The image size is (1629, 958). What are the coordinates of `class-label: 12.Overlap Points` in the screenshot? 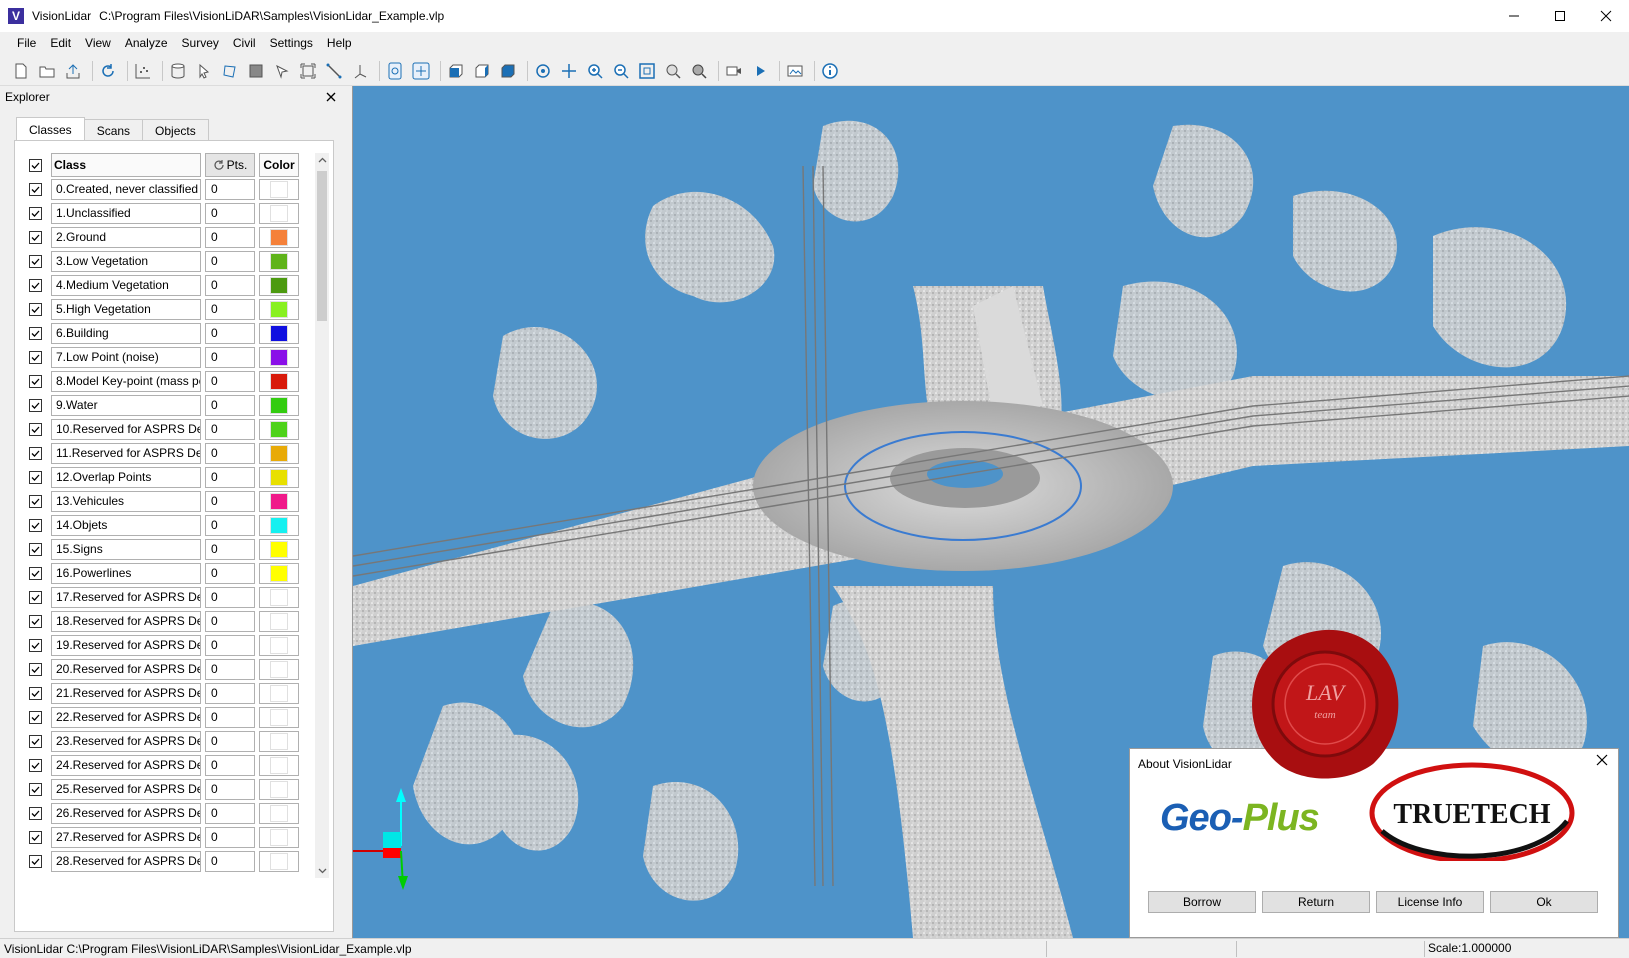 It's located at (126, 477).